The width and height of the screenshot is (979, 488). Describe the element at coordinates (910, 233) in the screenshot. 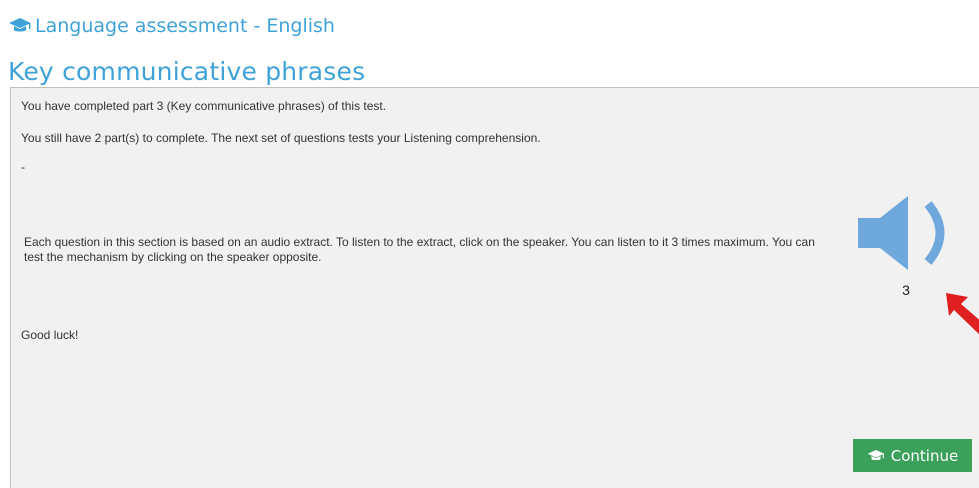

I see `speaker-icon` at that location.